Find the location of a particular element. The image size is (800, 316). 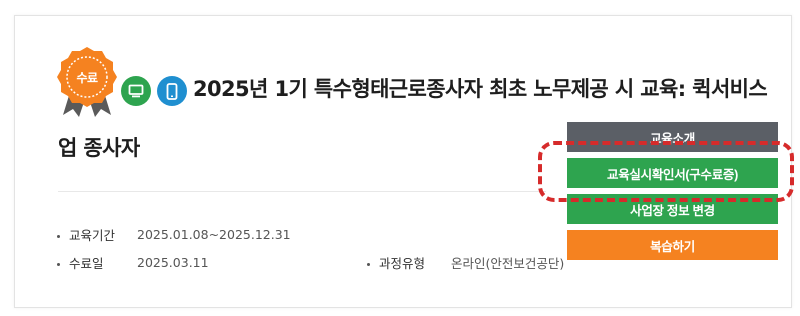

certificate-button: 교육실시확인서(구수료증) is located at coordinates (672, 173).